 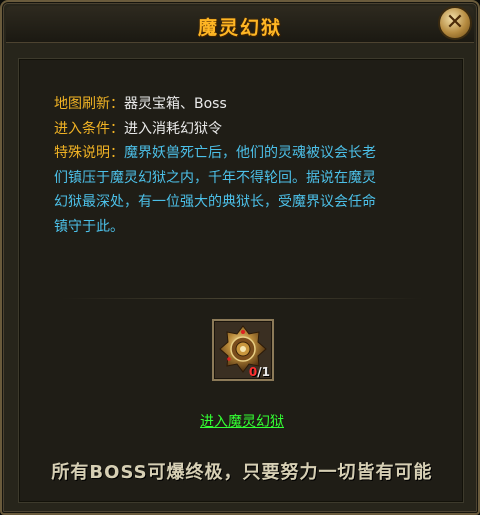 I want to click on map-refresh-value: 器灵宝箱、Boss, so click(x=175, y=104).